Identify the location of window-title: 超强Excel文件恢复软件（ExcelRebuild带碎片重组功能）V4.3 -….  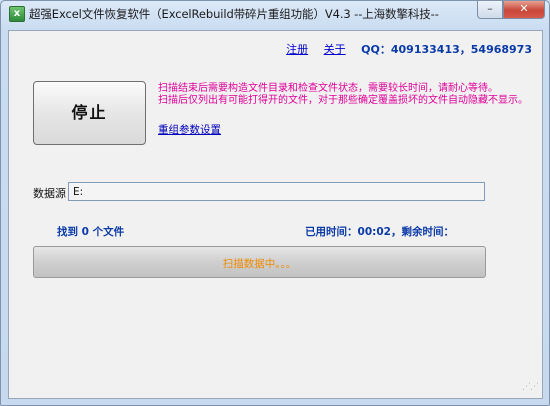
(234, 14).